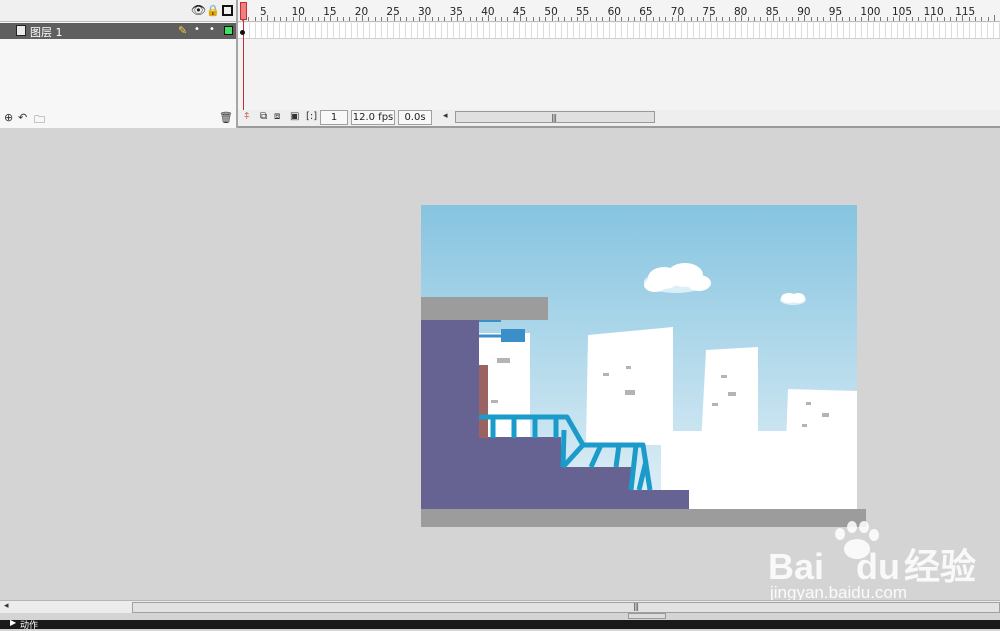  Describe the element at coordinates (294, 116) in the screenshot. I see `edit-multiple-frames-icon: ▣` at that location.